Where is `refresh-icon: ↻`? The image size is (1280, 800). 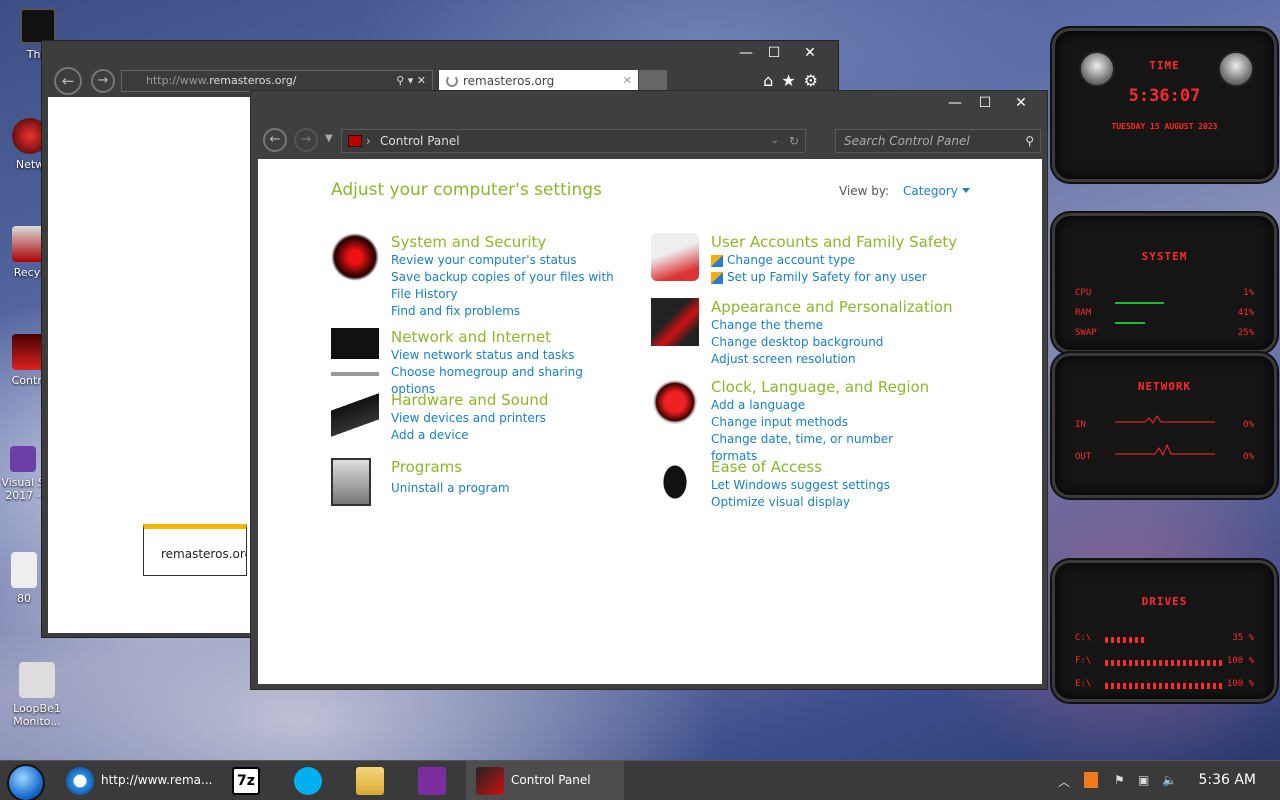
refresh-icon: ↻ is located at coordinates (794, 141).